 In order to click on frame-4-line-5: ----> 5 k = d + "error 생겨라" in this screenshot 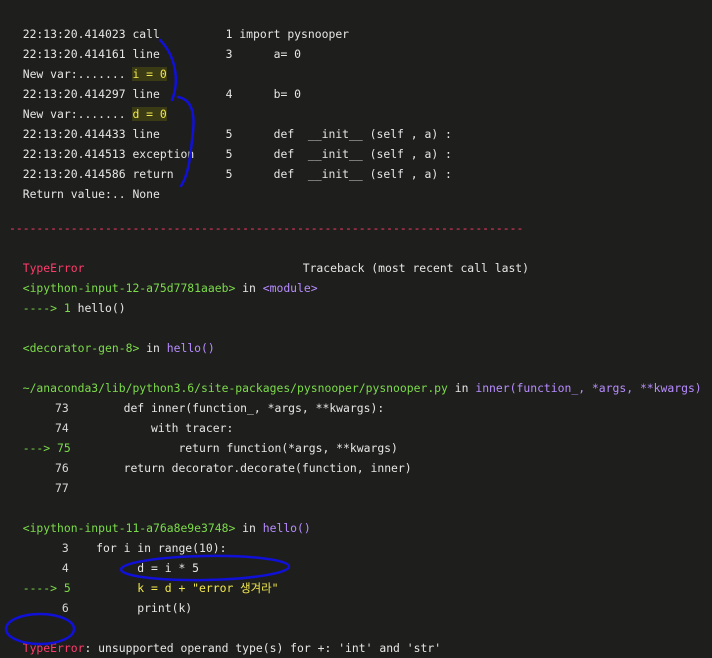, I will do `click(144, 576)`.